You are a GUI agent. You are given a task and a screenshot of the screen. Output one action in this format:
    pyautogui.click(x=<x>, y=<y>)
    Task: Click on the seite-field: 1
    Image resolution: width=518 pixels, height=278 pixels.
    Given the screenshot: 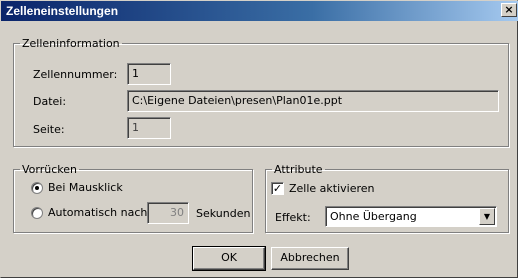 What is the action you would take?
    pyautogui.click(x=149, y=128)
    